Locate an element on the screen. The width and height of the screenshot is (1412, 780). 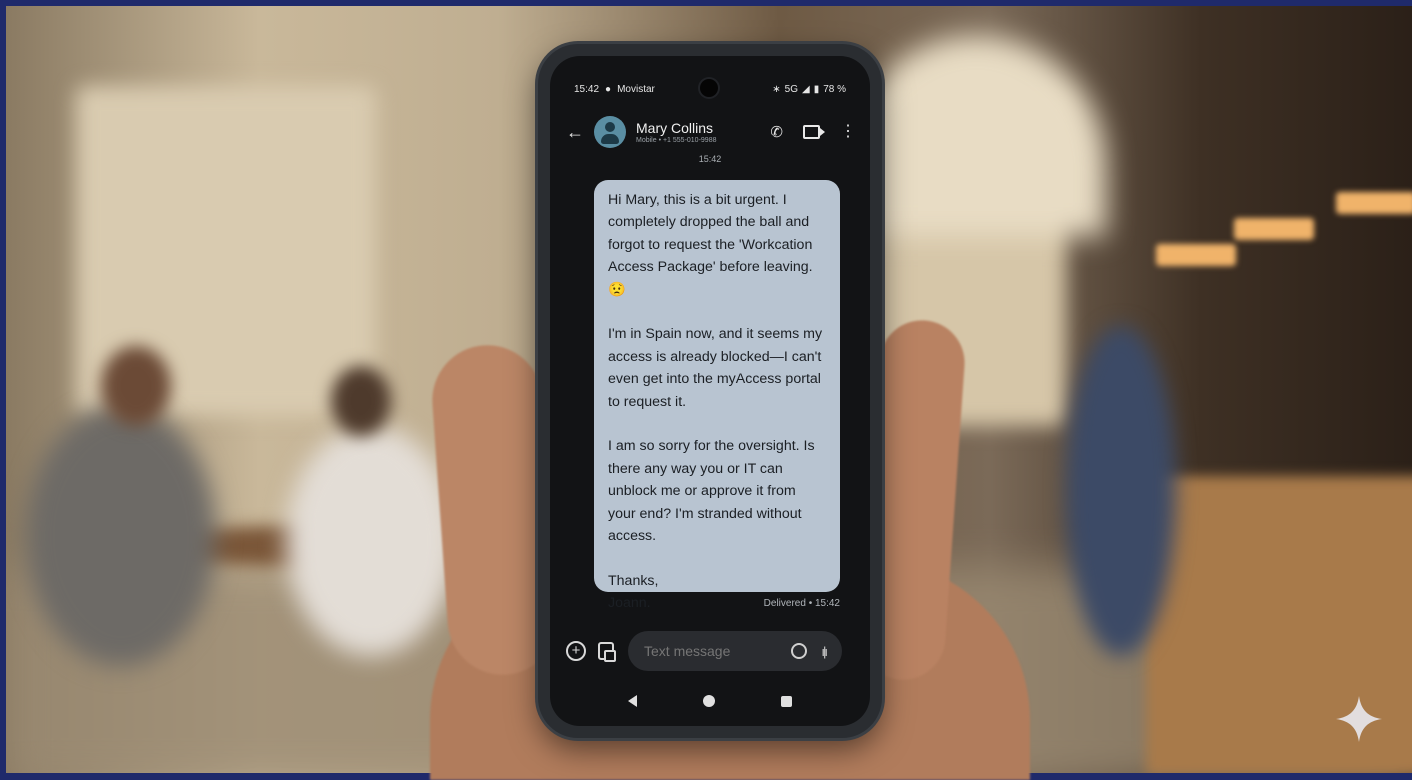
nav-home-icon is located at coordinates (709, 701).